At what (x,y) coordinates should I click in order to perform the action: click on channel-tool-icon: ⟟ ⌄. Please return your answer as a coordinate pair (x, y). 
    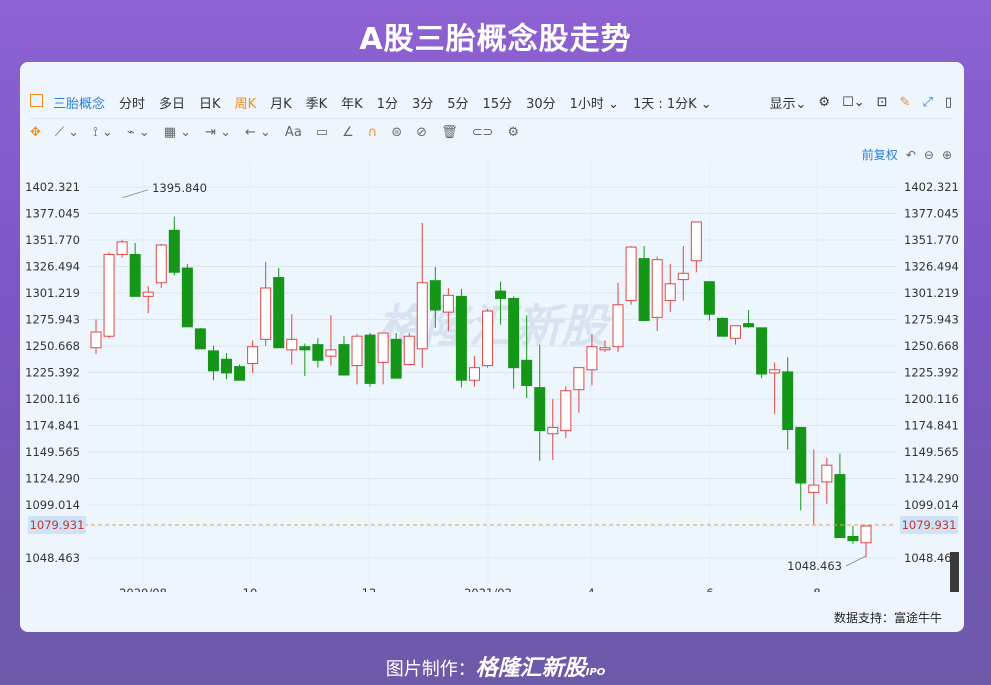
    Looking at the image, I should click on (103, 132).